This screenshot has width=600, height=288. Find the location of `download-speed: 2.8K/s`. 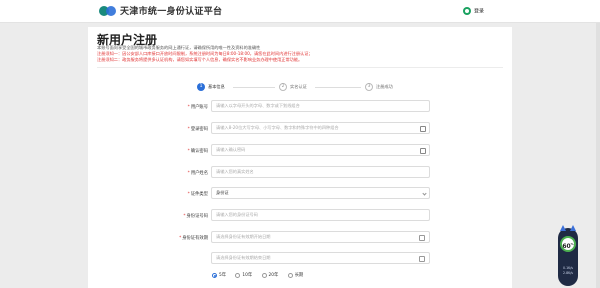

download-speed: 2.8K/s is located at coordinates (568, 273).